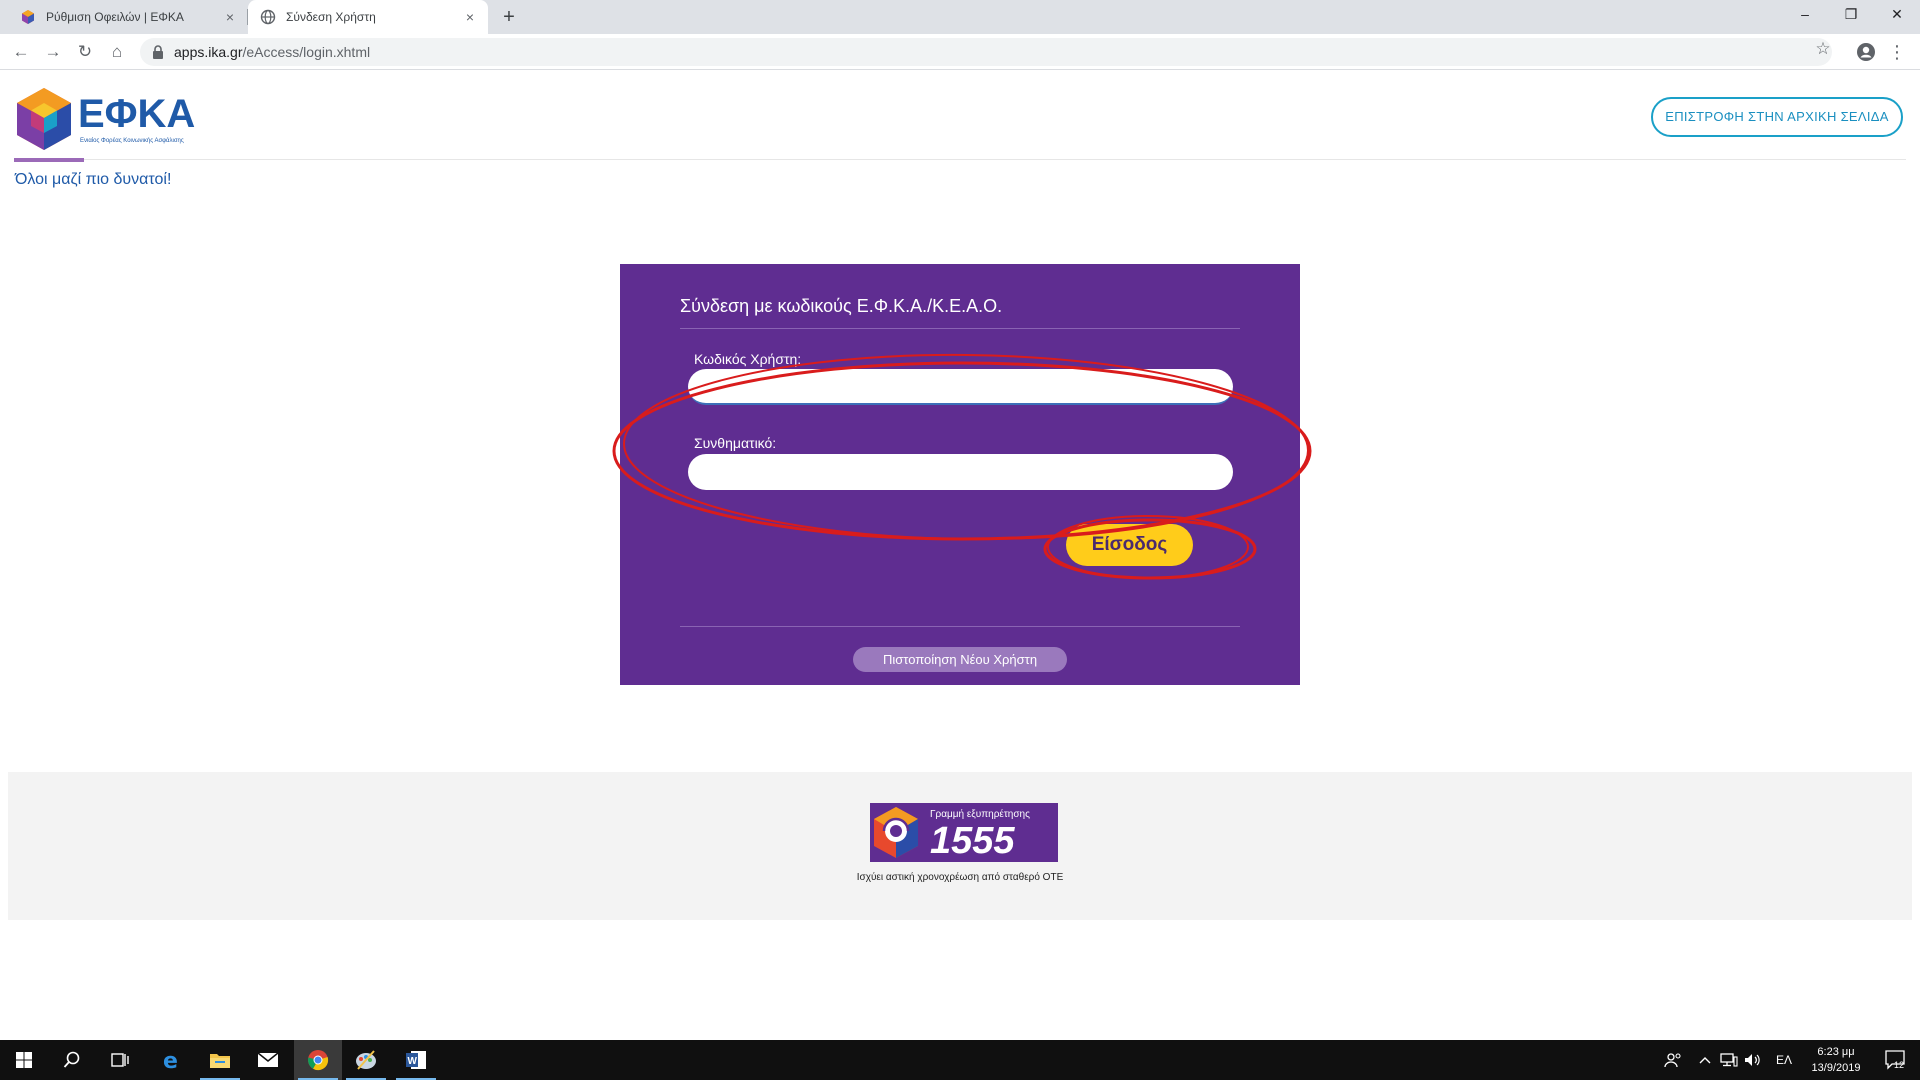  I want to click on url-path: /eAccess/login.xhtml, so click(306, 52).